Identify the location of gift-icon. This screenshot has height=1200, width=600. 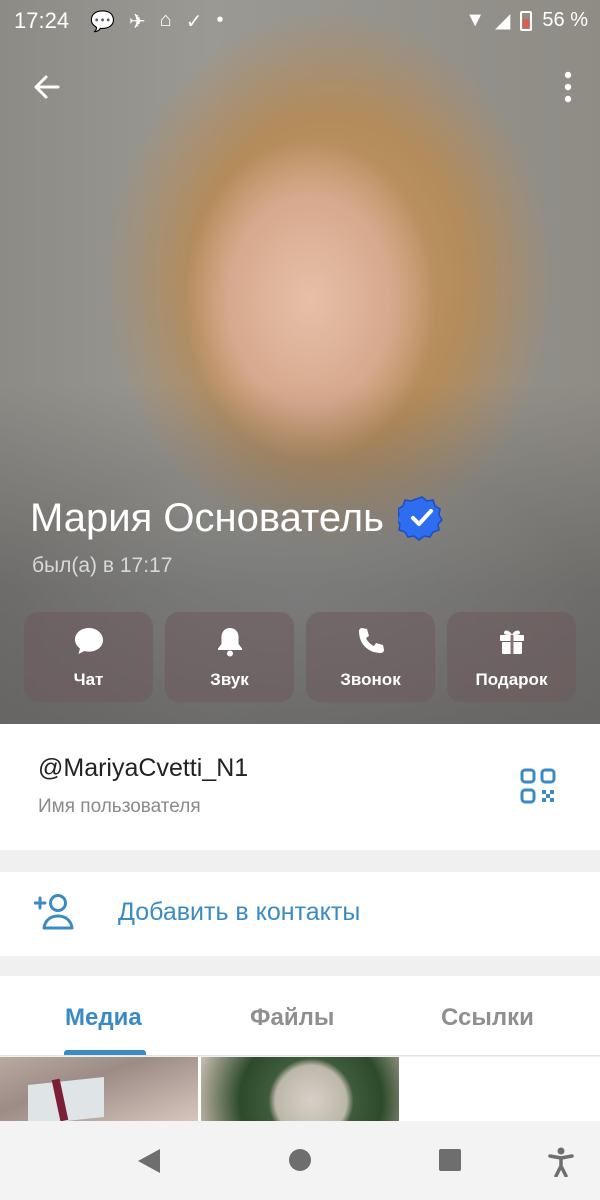
(511, 642).